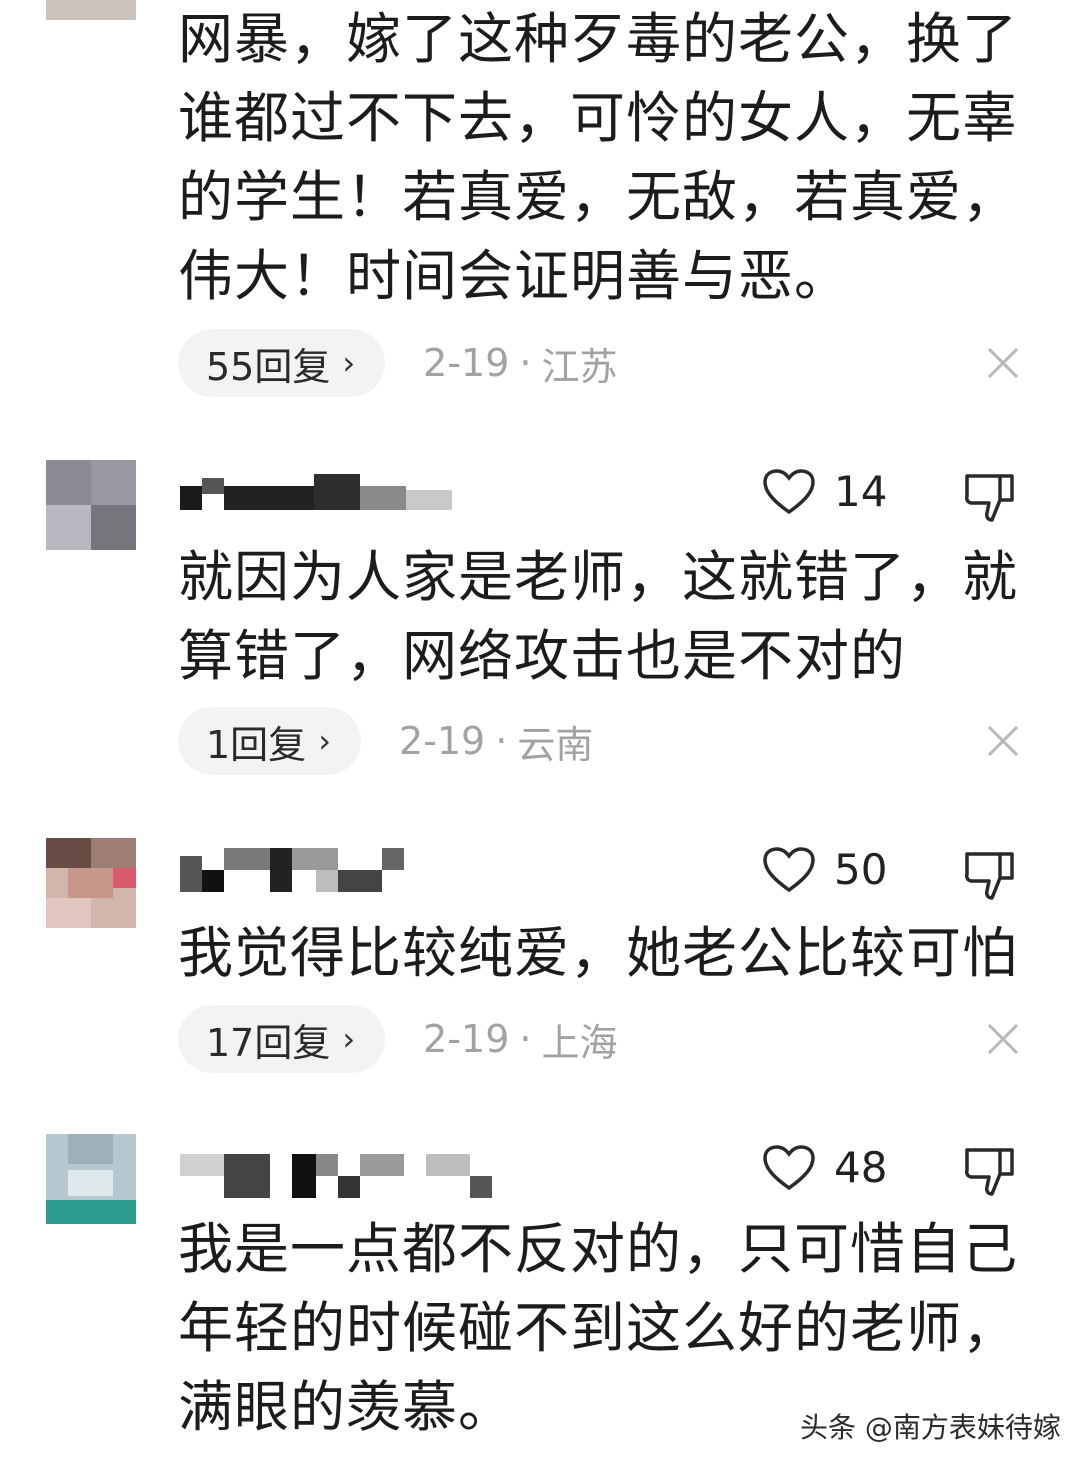 The width and height of the screenshot is (1076, 1464). I want to click on reply-count: 55回复, so click(268, 366).